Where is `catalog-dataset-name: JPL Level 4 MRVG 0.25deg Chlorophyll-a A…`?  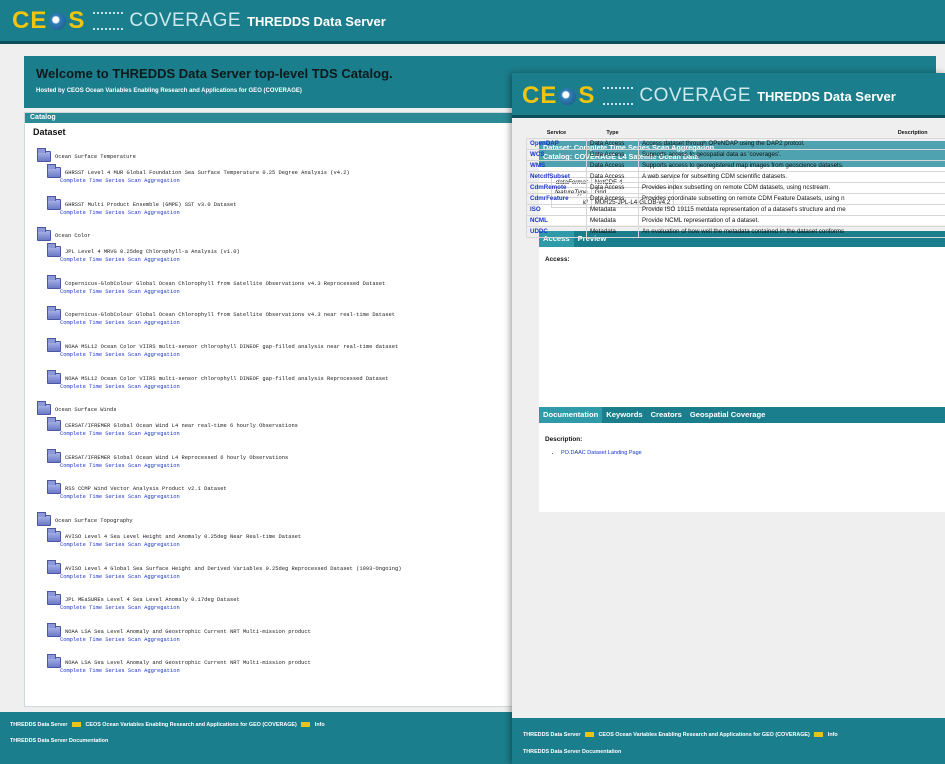 catalog-dataset-name: JPL Level 4 MRVG 0.25deg Chlorophyll-a A… is located at coordinates (152, 252).